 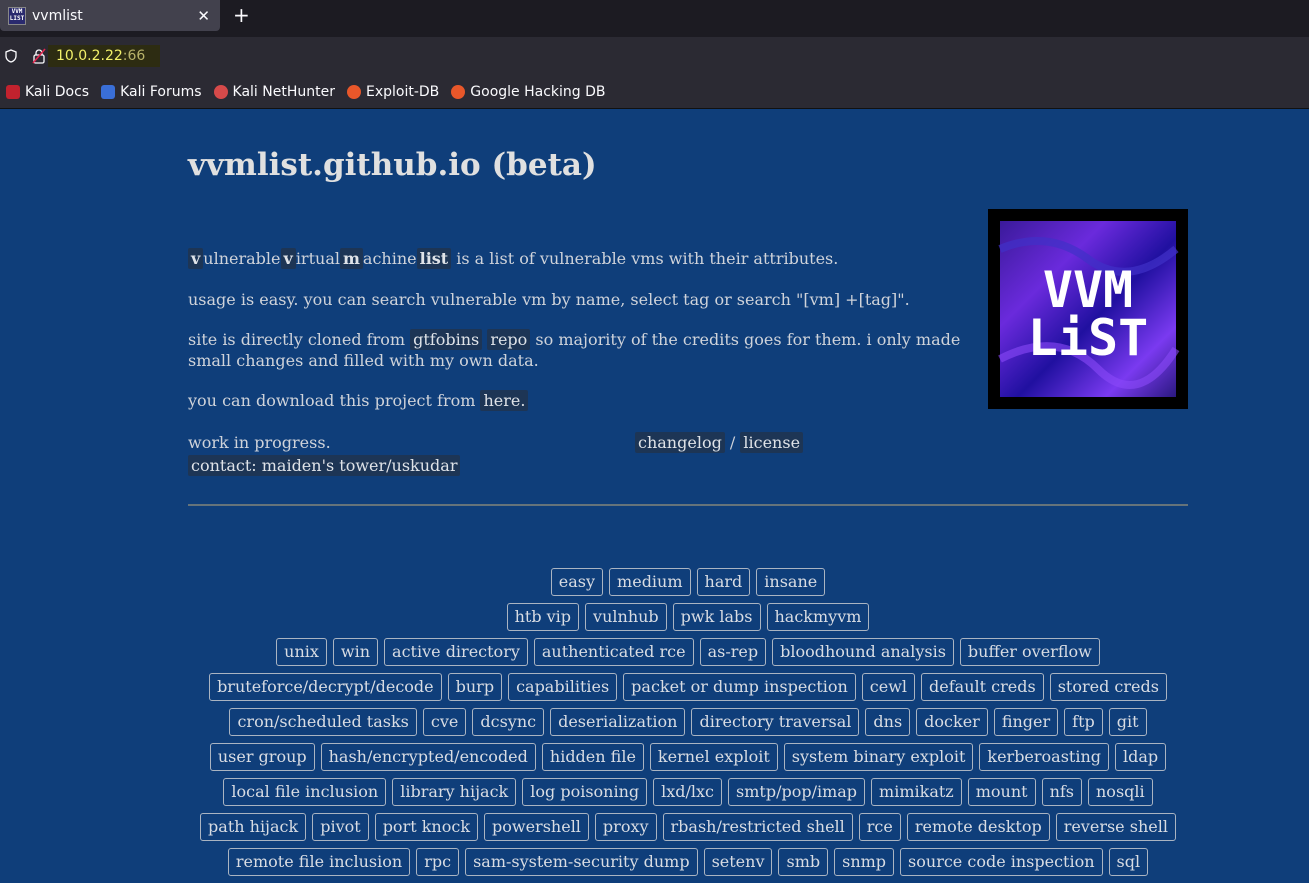 What do you see at coordinates (739, 687) in the screenshot?
I see `tag-button: packet or dump inspection` at bounding box center [739, 687].